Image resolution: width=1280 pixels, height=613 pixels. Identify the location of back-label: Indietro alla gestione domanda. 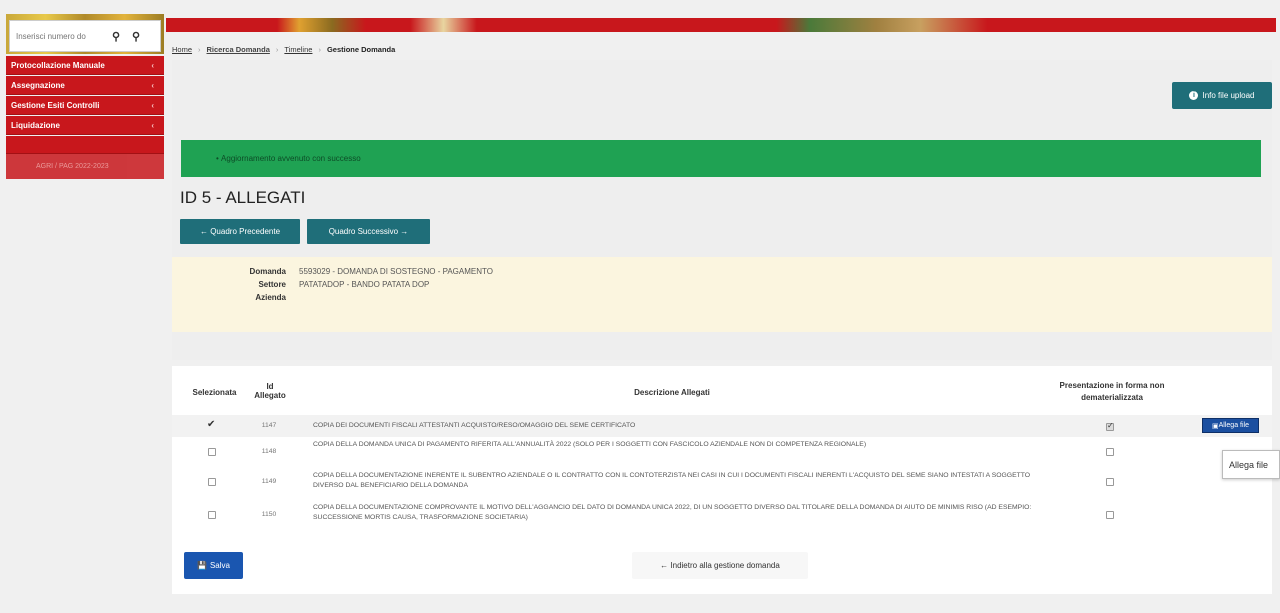
(725, 565).